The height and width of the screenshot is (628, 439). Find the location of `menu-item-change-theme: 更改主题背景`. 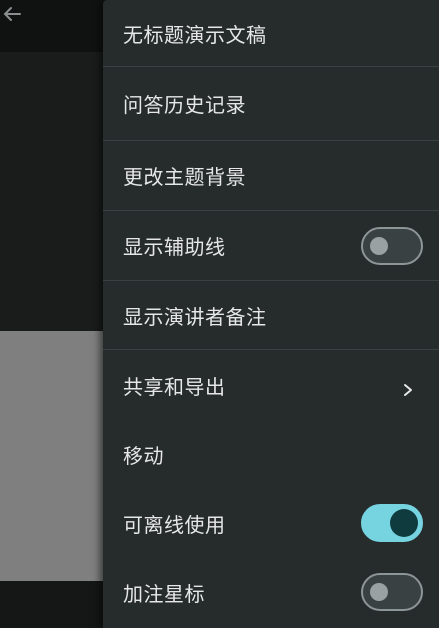

menu-item-change-theme: 更改主题背景 is located at coordinates (271, 175).